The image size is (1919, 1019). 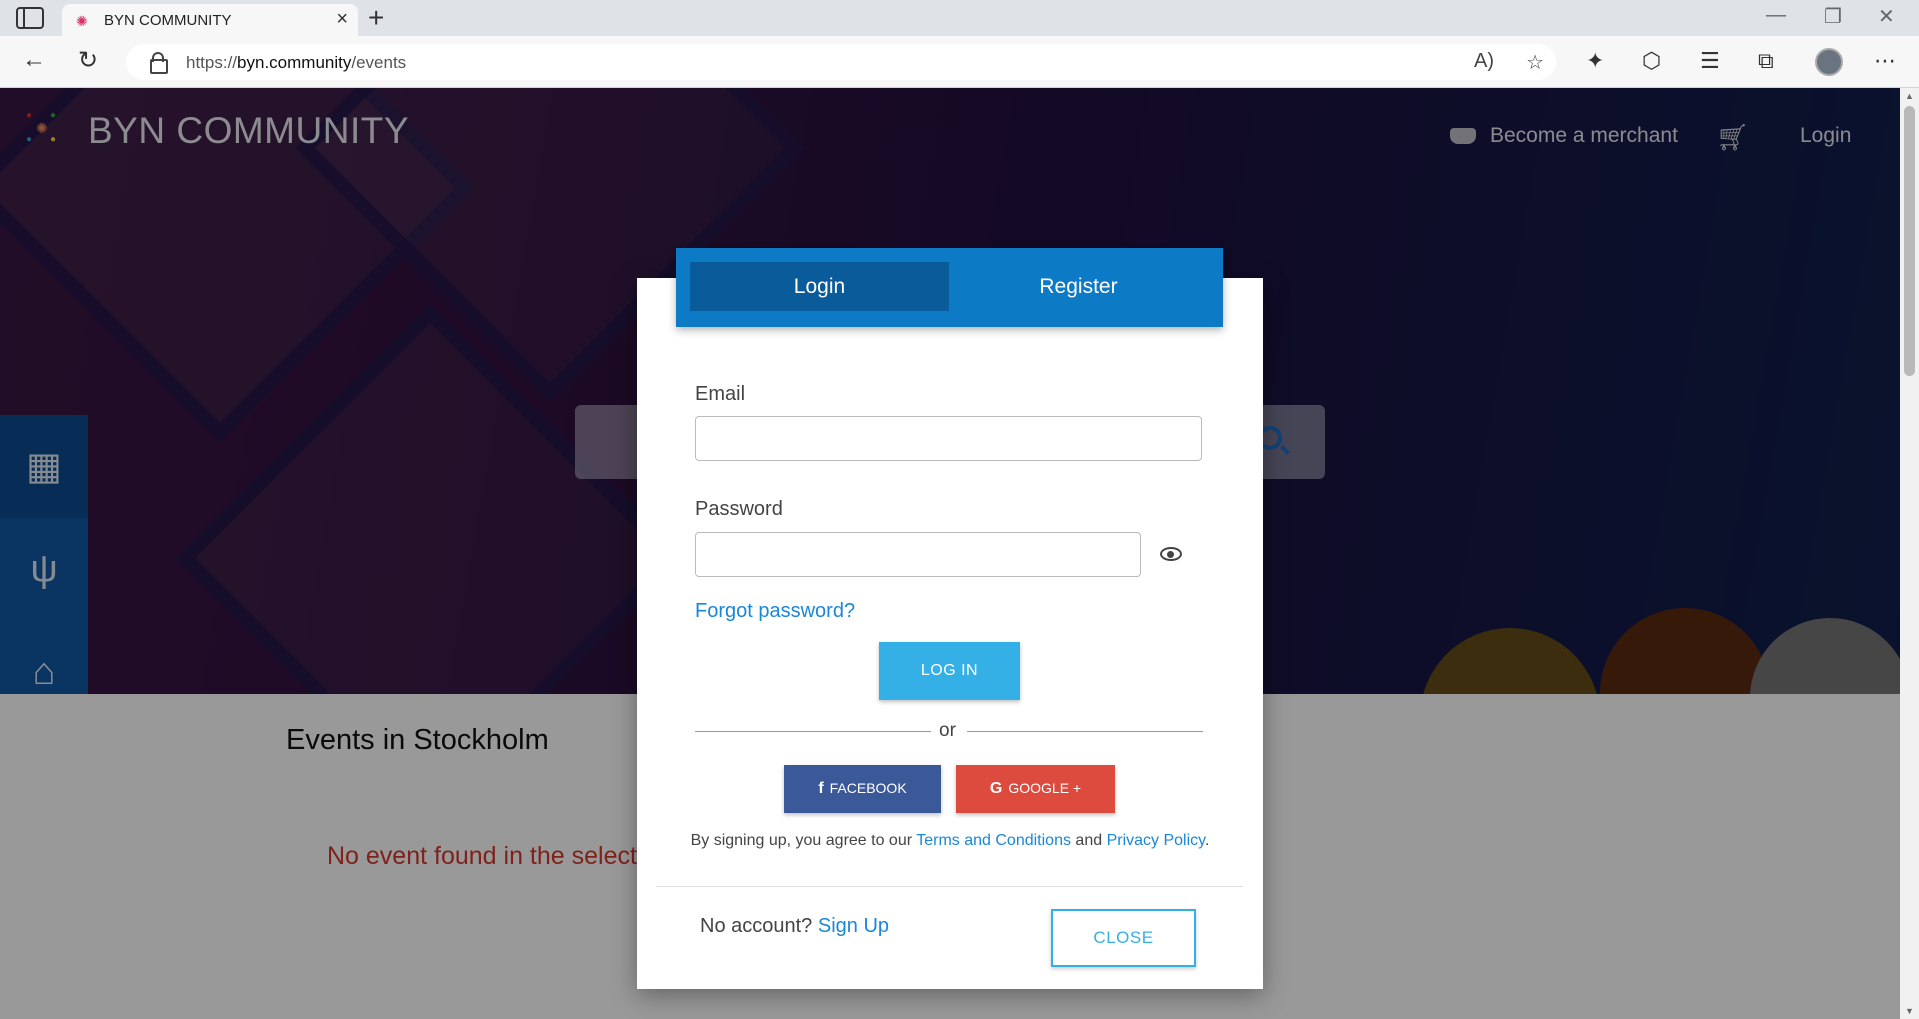 I want to click on forgot-password-link: Forgot password?, so click(x=775, y=611).